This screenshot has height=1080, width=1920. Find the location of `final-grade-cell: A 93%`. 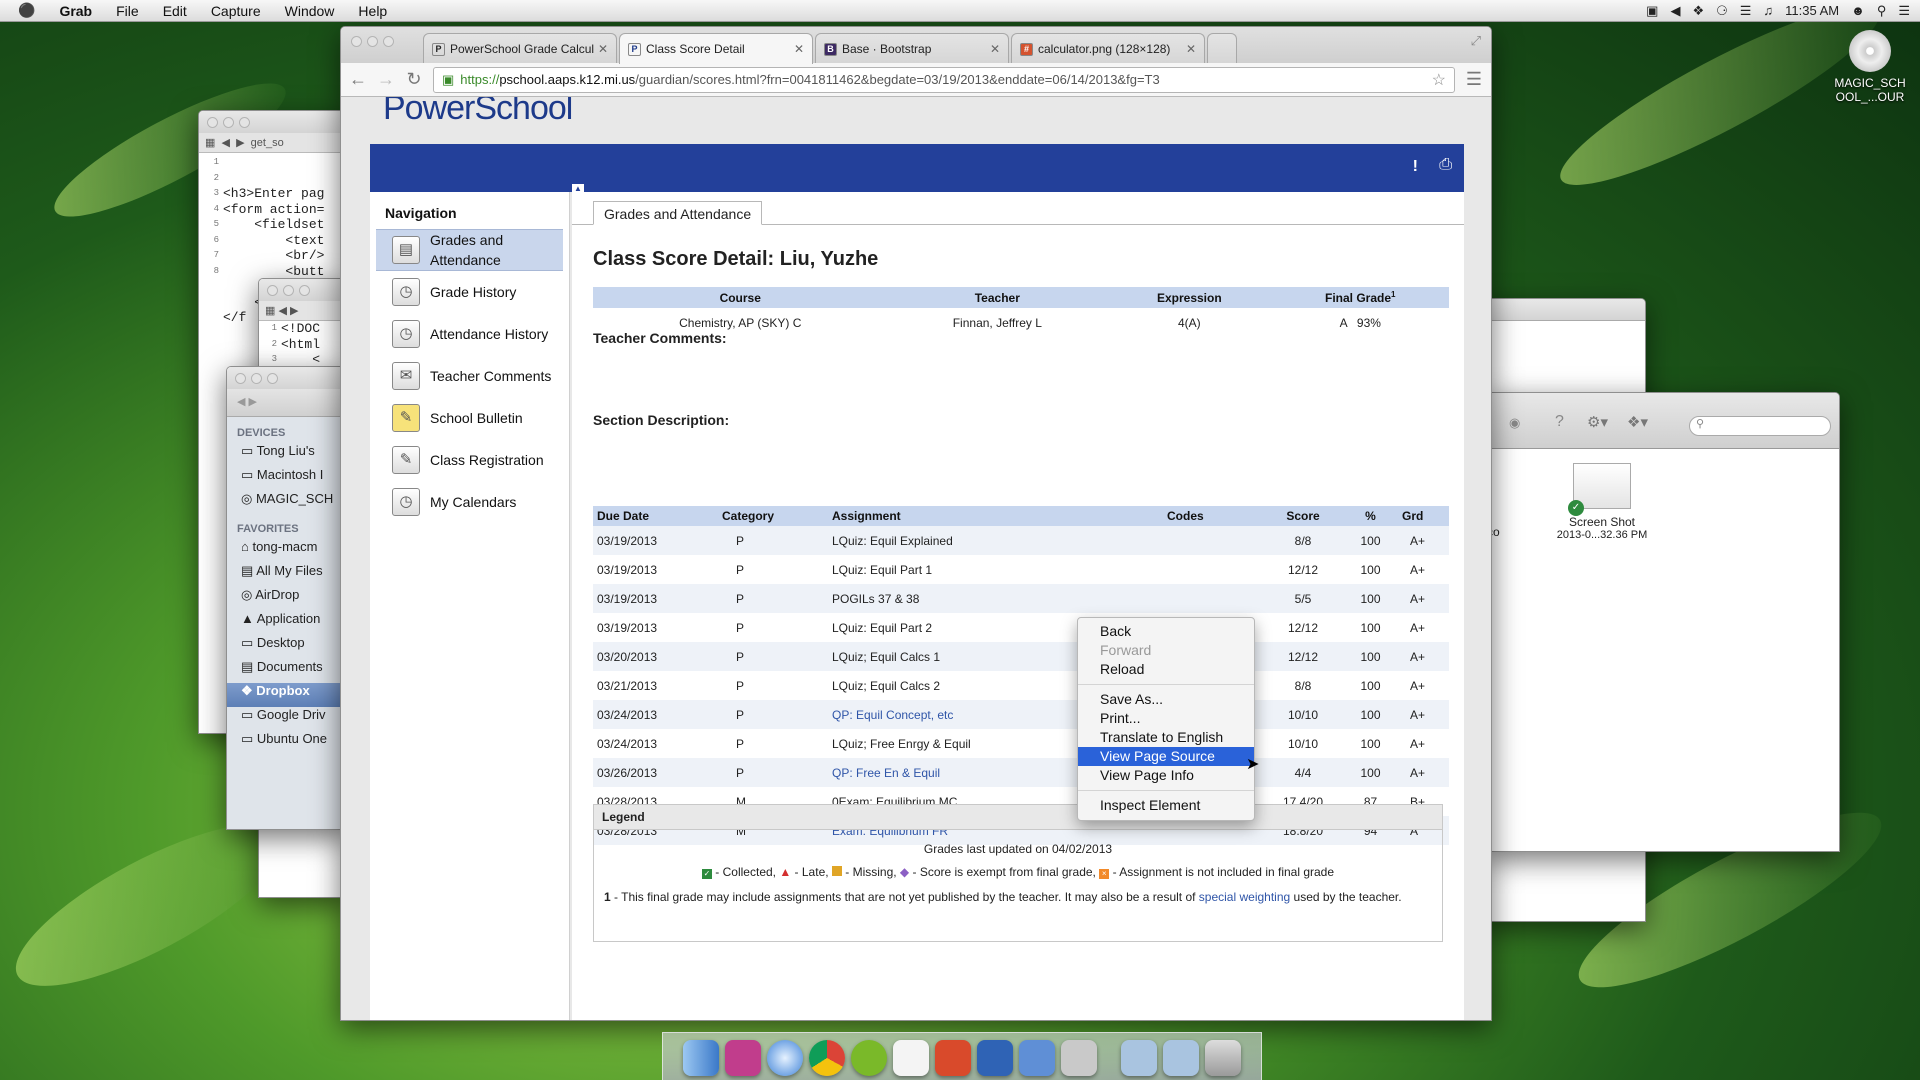

final-grade-cell: A 93% is located at coordinates (1360, 322).